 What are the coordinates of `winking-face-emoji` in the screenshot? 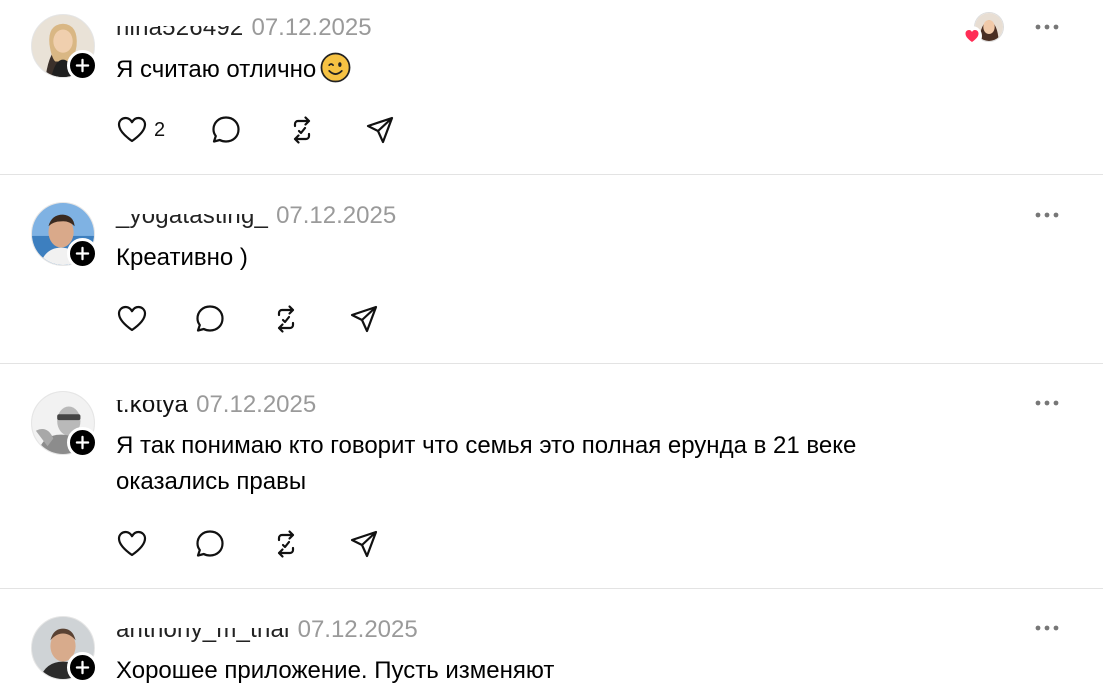 It's located at (335, 67).